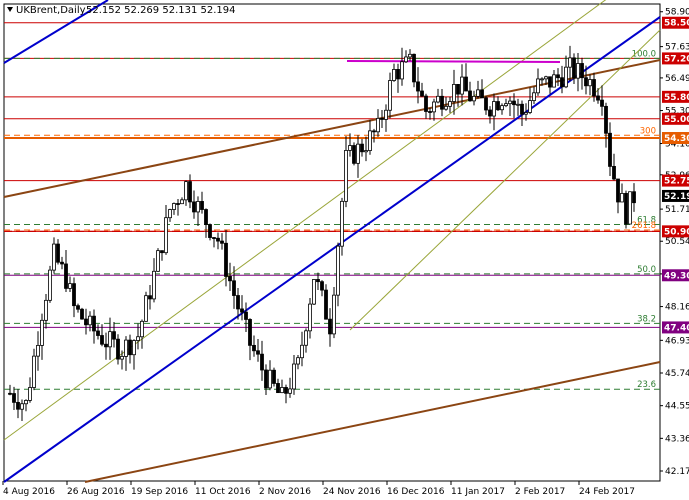 This screenshot has width=689, height=500. Describe the element at coordinates (677, 210) in the screenshot. I see `y-tick-label: 51.71` at that location.